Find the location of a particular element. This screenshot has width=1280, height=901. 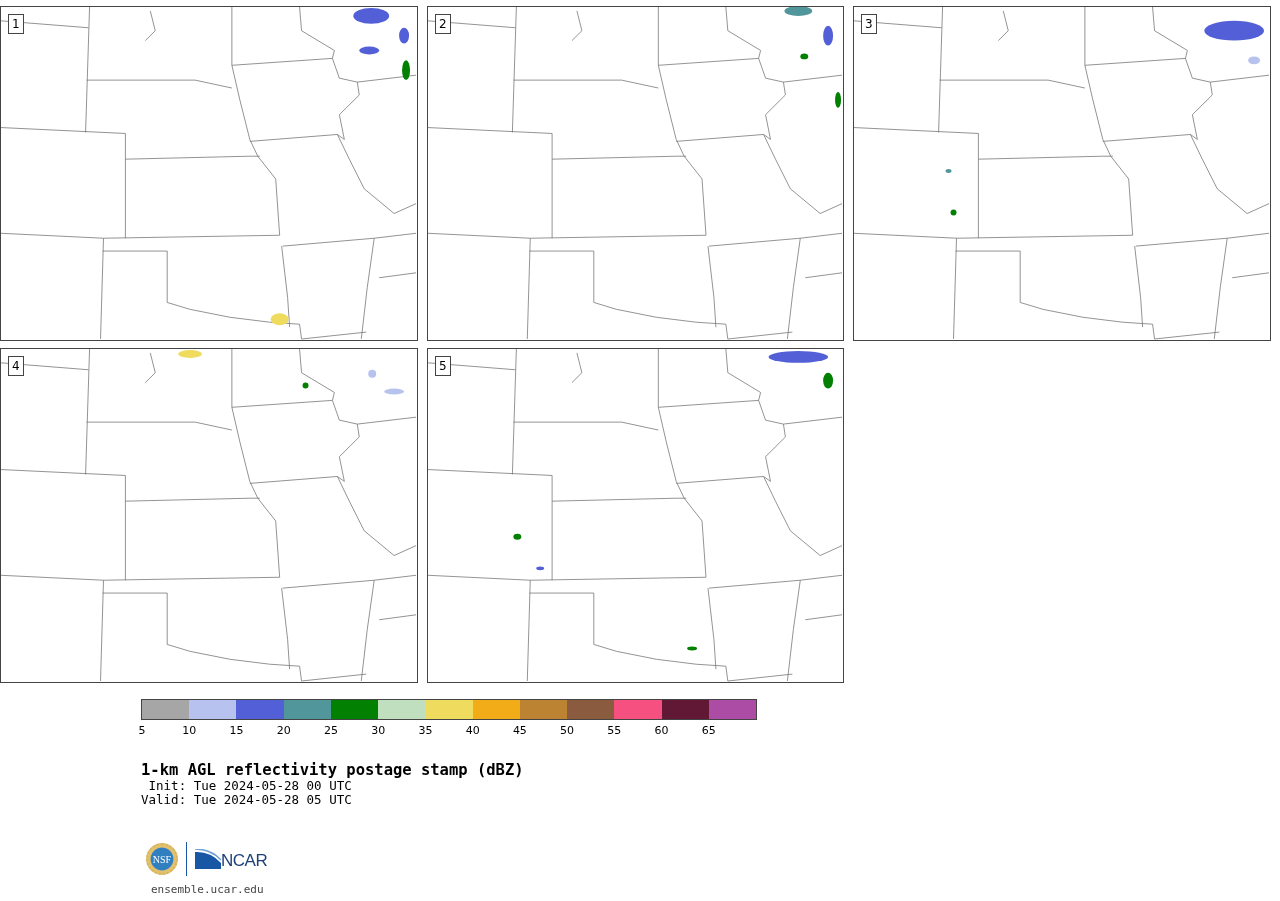

panel-number: 1 is located at coordinates (16, 24).